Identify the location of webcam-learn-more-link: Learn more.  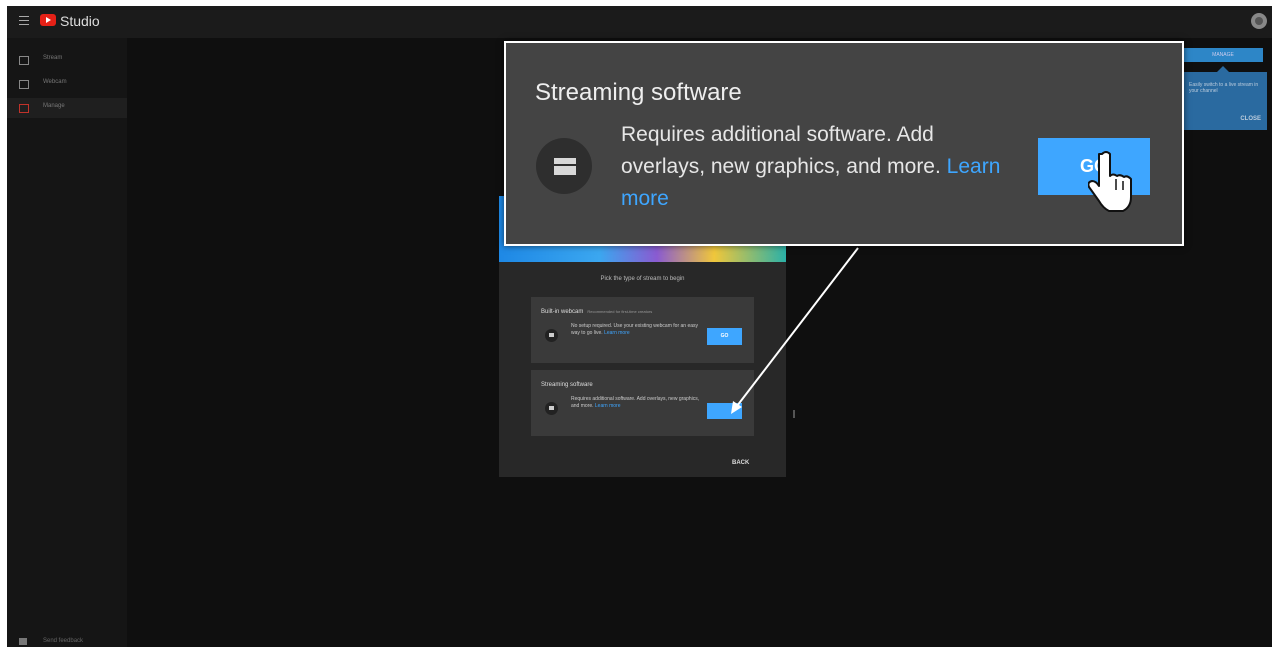
(617, 333).